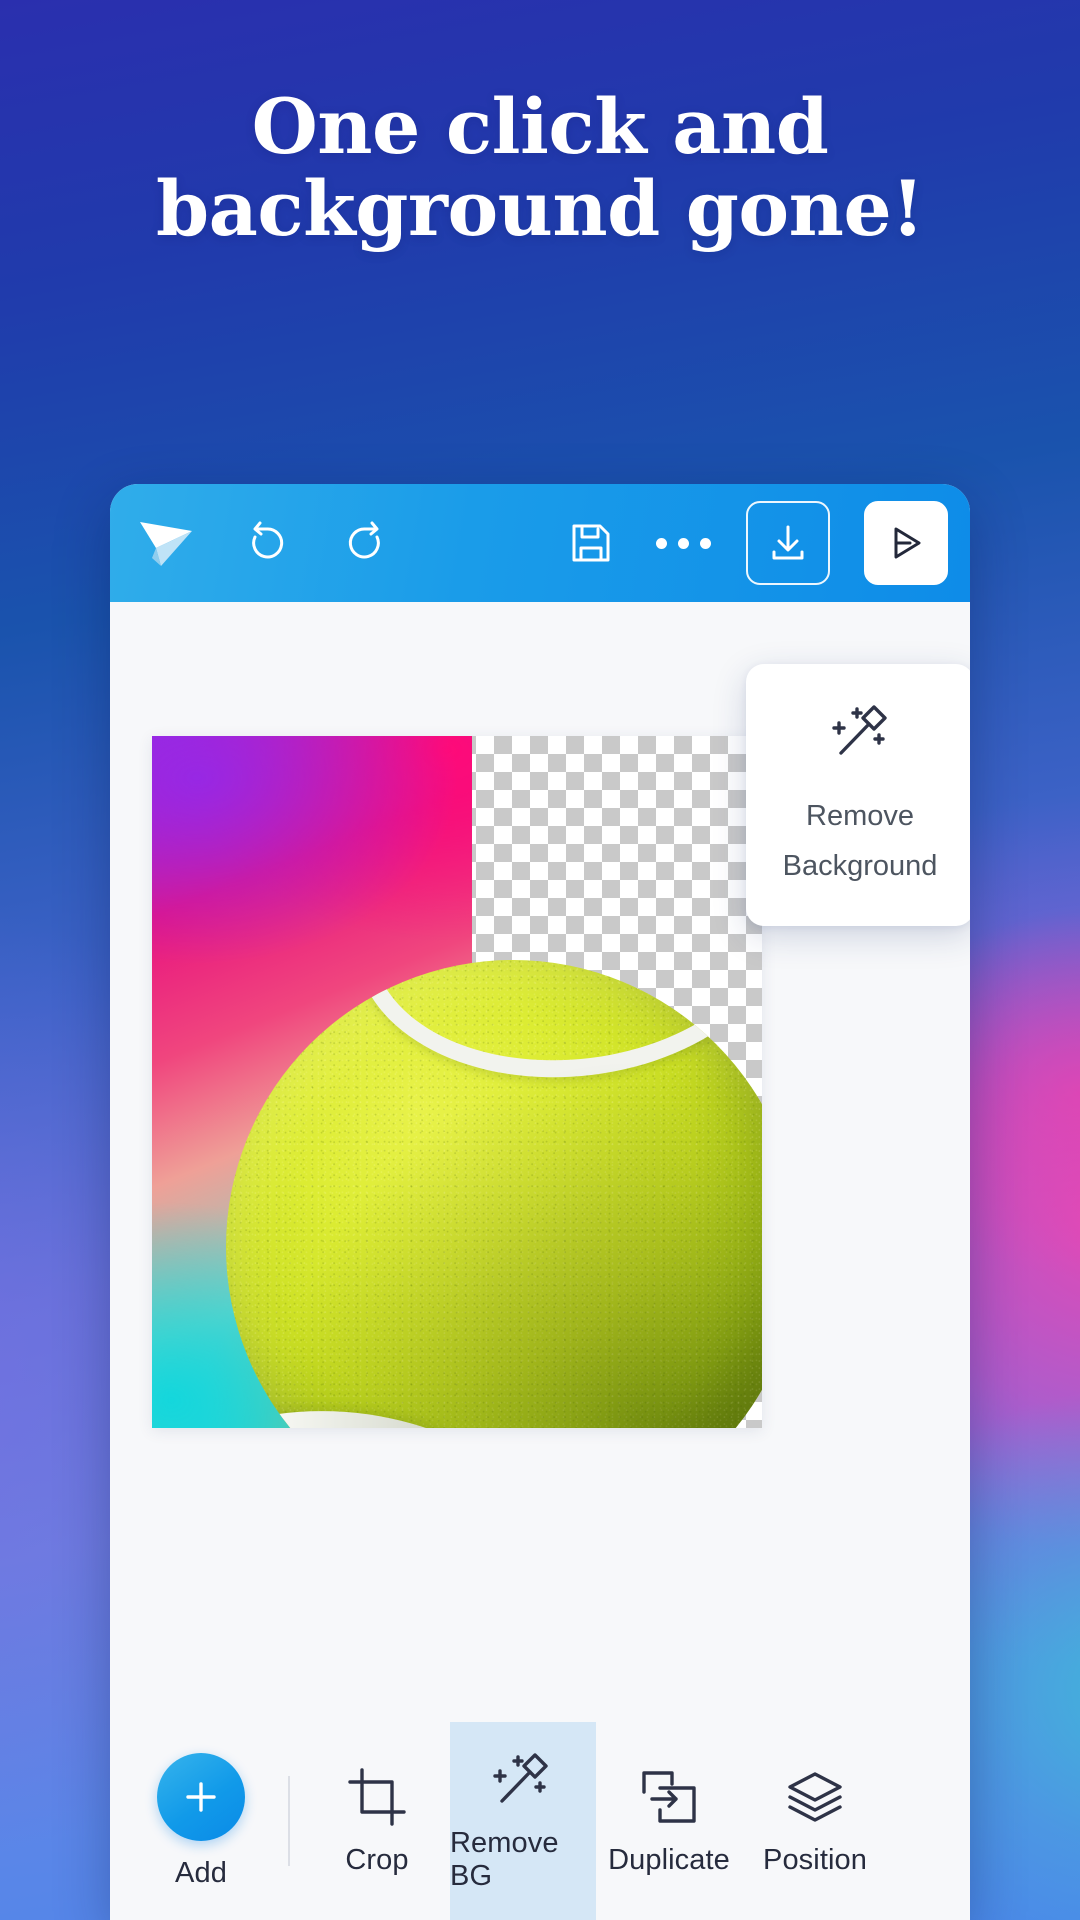 The image size is (1080, 1920). What do you see at coordinates (267, 543) in the screenshot?
I see `undo-icon` at bounding box center [267, 543].